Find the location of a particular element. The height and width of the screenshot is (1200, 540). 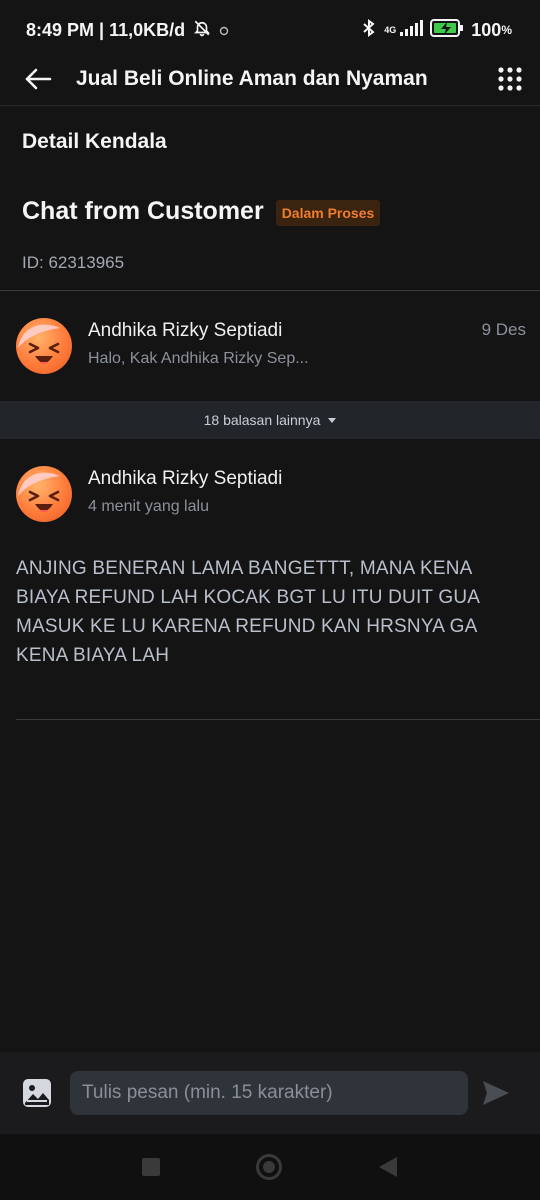

latest-message: Andhika Rizky Septiadi 4 menit yang lalu is located at coordinates (271, 494).